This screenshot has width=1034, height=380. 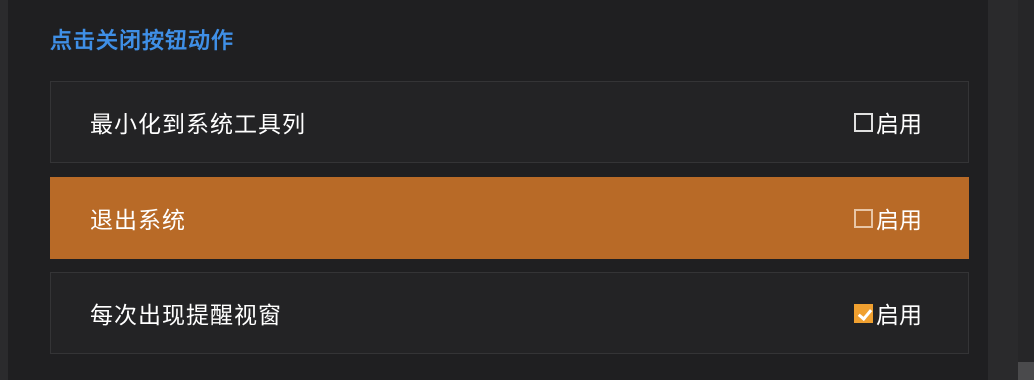 What do you see at coordinates (1003, 190) in the screenshot?
I see `scrollbar-track` at bounding box center [1003, 190].